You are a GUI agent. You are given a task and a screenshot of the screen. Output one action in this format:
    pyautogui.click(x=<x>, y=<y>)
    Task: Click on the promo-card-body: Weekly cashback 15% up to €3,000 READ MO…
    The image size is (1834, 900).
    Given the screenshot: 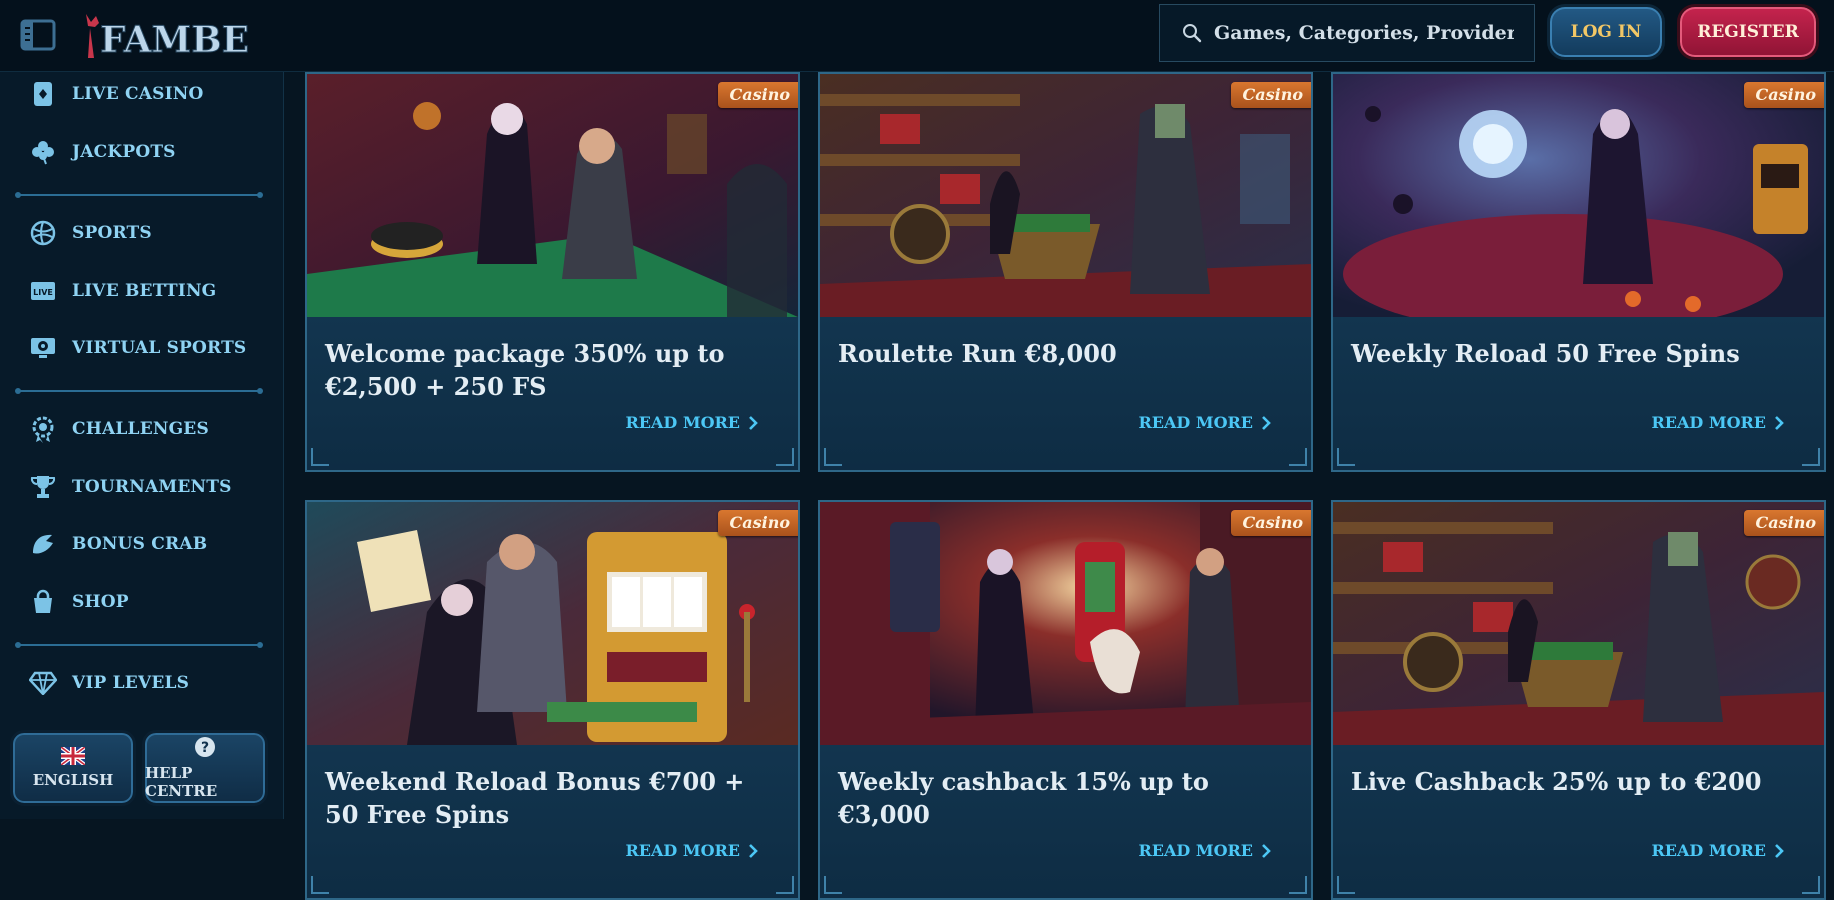 What is the action you would take?
    pyautogui.click(x=1065, y=821)
    